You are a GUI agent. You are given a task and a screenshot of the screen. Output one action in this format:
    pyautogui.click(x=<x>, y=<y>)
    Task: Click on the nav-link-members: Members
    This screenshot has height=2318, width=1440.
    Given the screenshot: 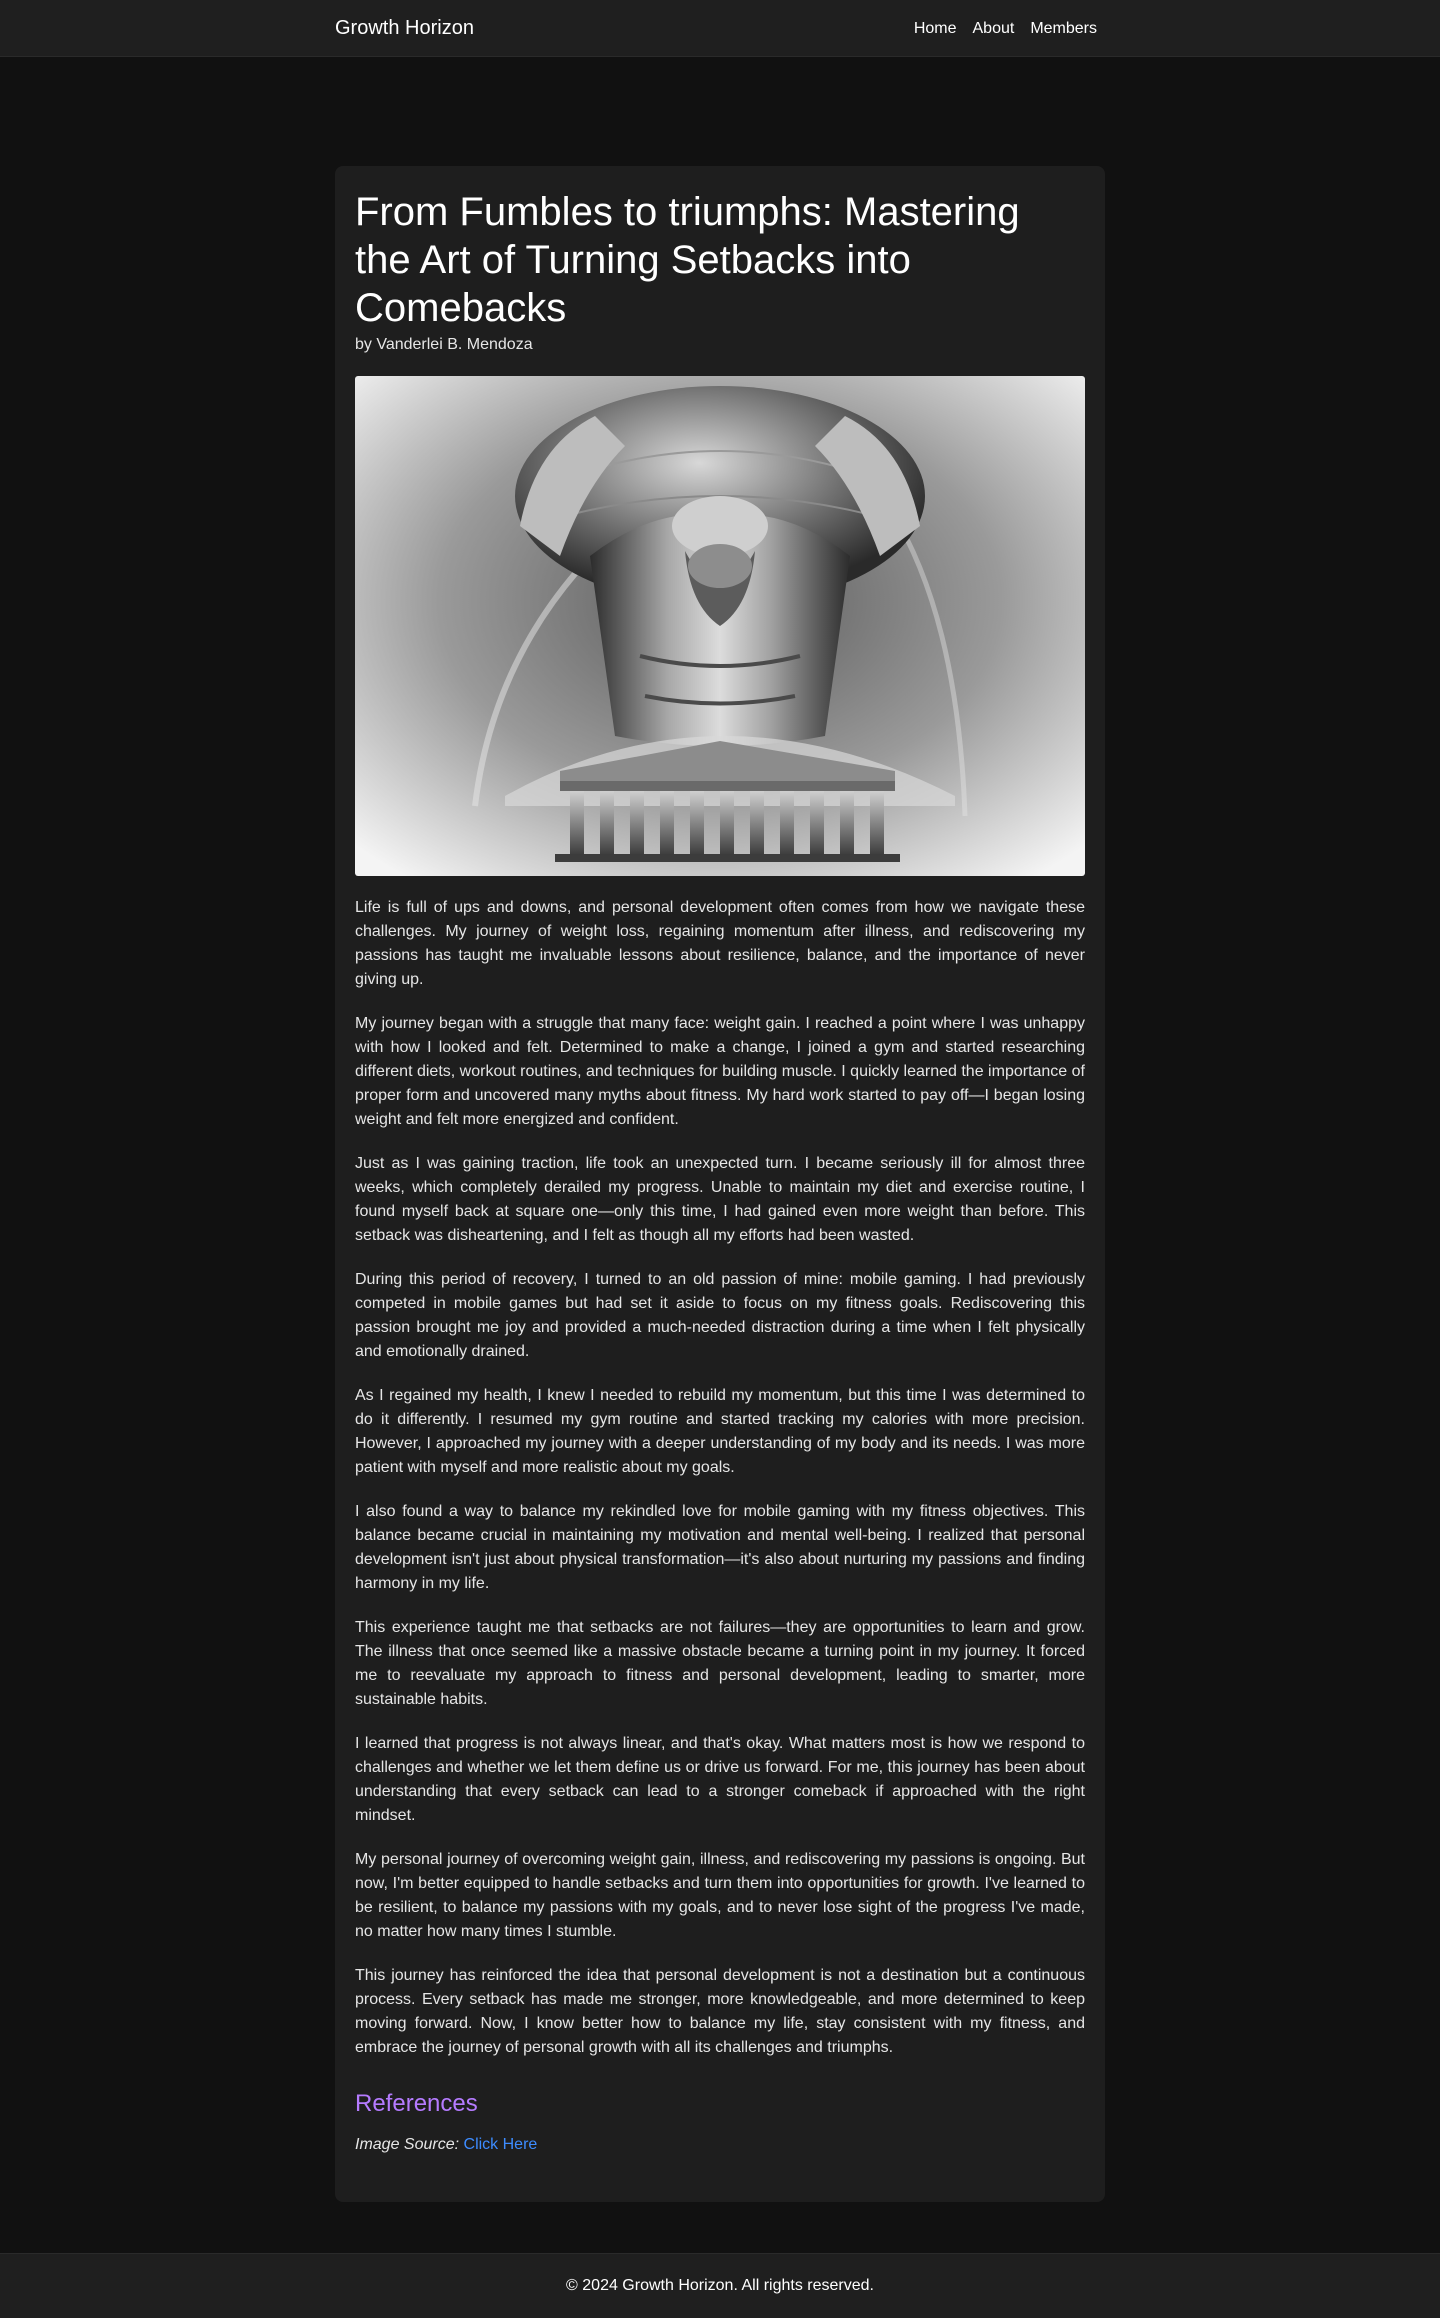 What is the action you would take?
    pyautogui.click(x=1063, y=29)
    